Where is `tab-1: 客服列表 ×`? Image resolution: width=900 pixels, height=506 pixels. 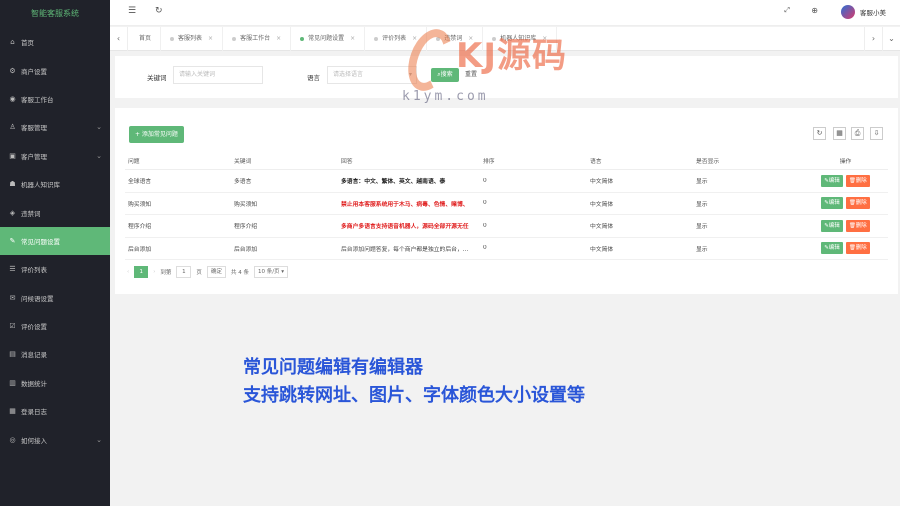 tab-1: 客服列表 × is located at coordinates (192, 39).